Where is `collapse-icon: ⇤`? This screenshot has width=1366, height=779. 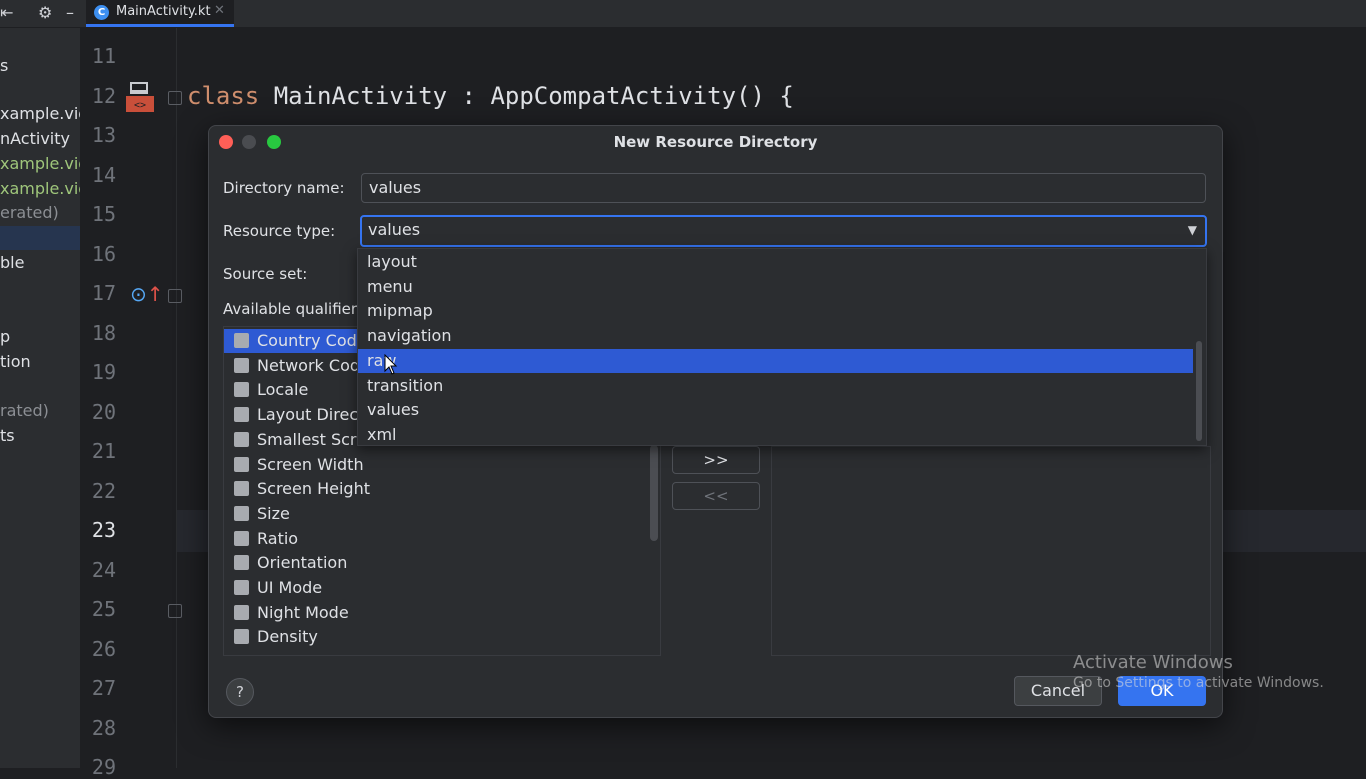 collapse-icon: ⇤ is located at coordinates (6, 12).